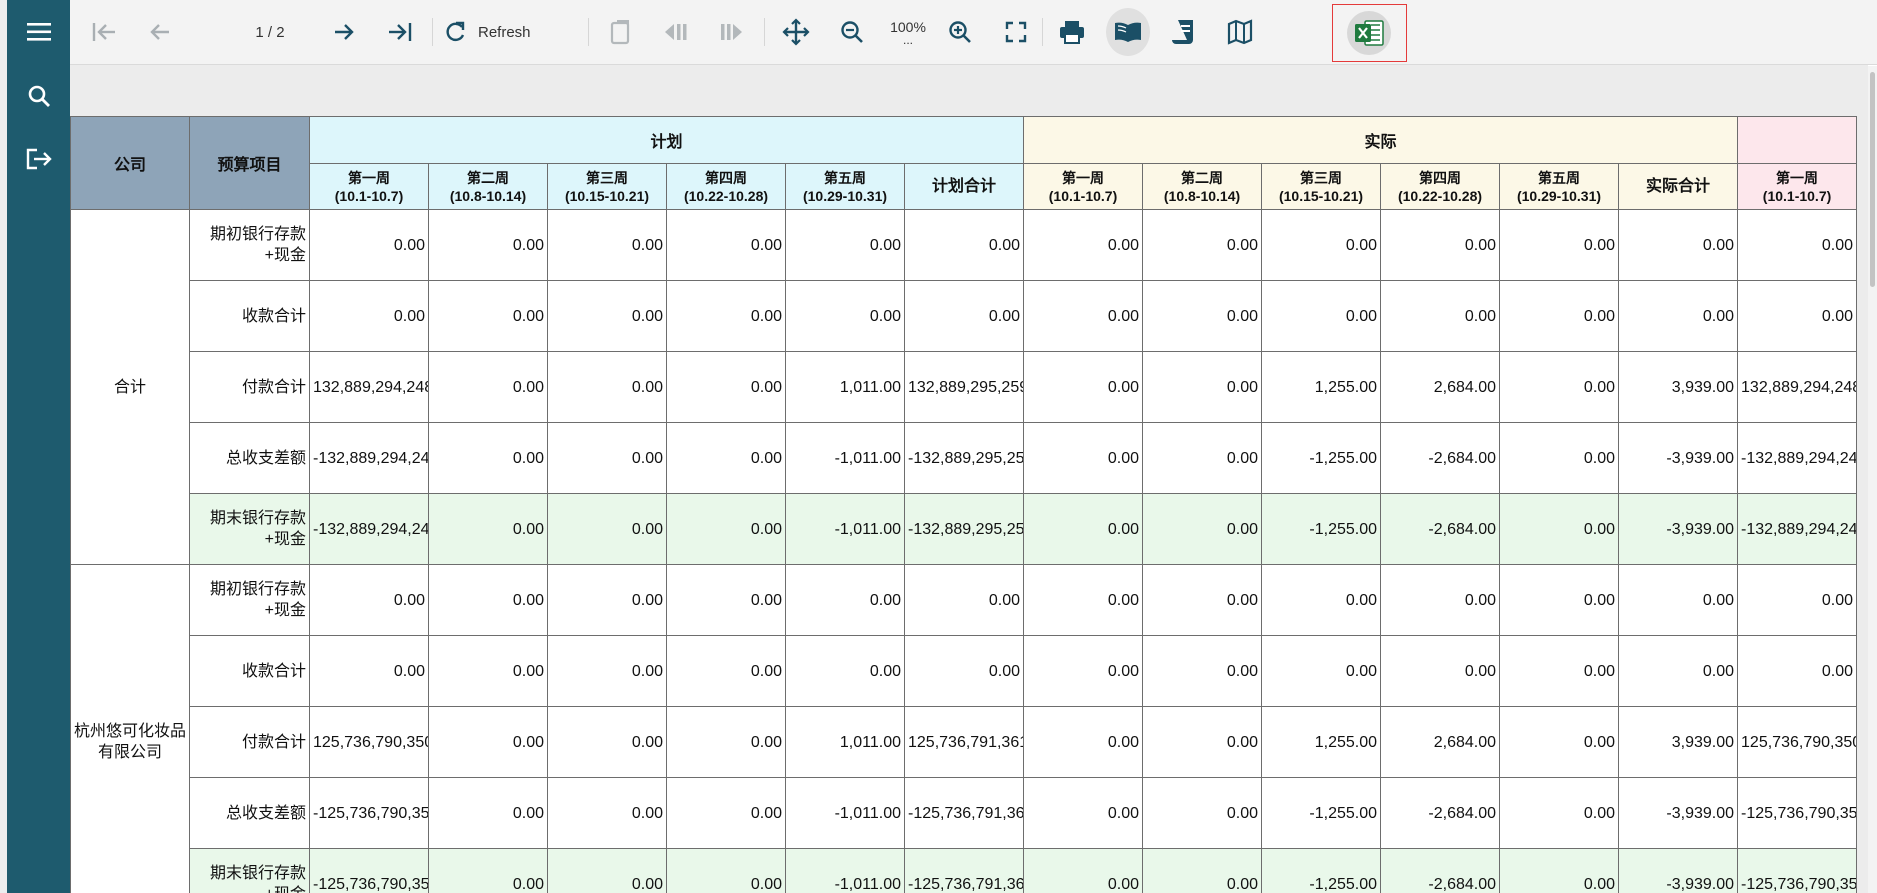 The width and height of the screenshot is (1877, 893). I want to click on zoom-out-button, so click(852, 32).